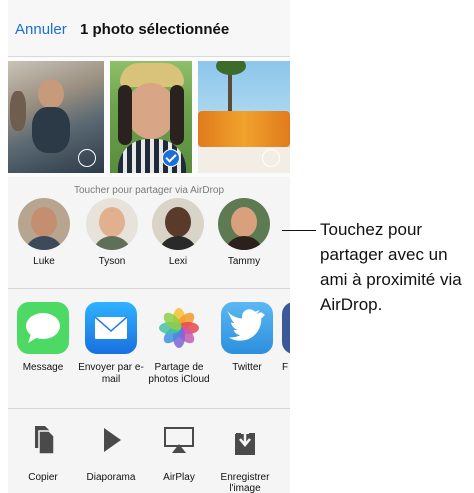 The image size is (474, 493). I want to click on slideshow-icon, so click(111, 440).